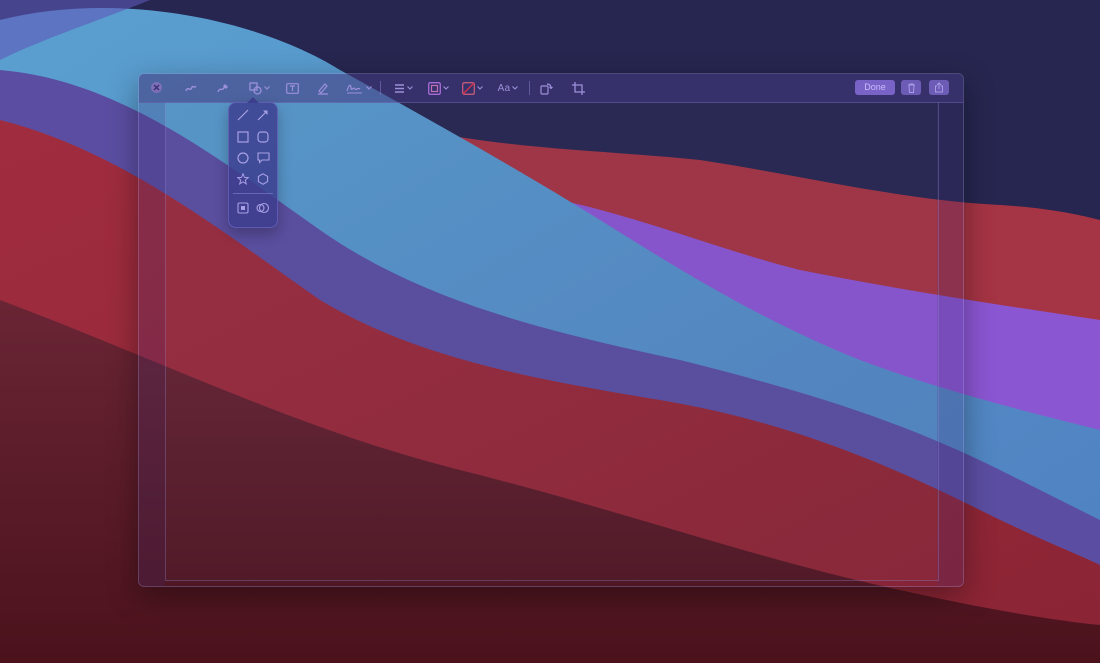 The width and height of the screenshot is (1100, 663). What do you see at coordinates (950, 344) in the screenshot?
I see `right-margin` at bounding box center [950, 344].